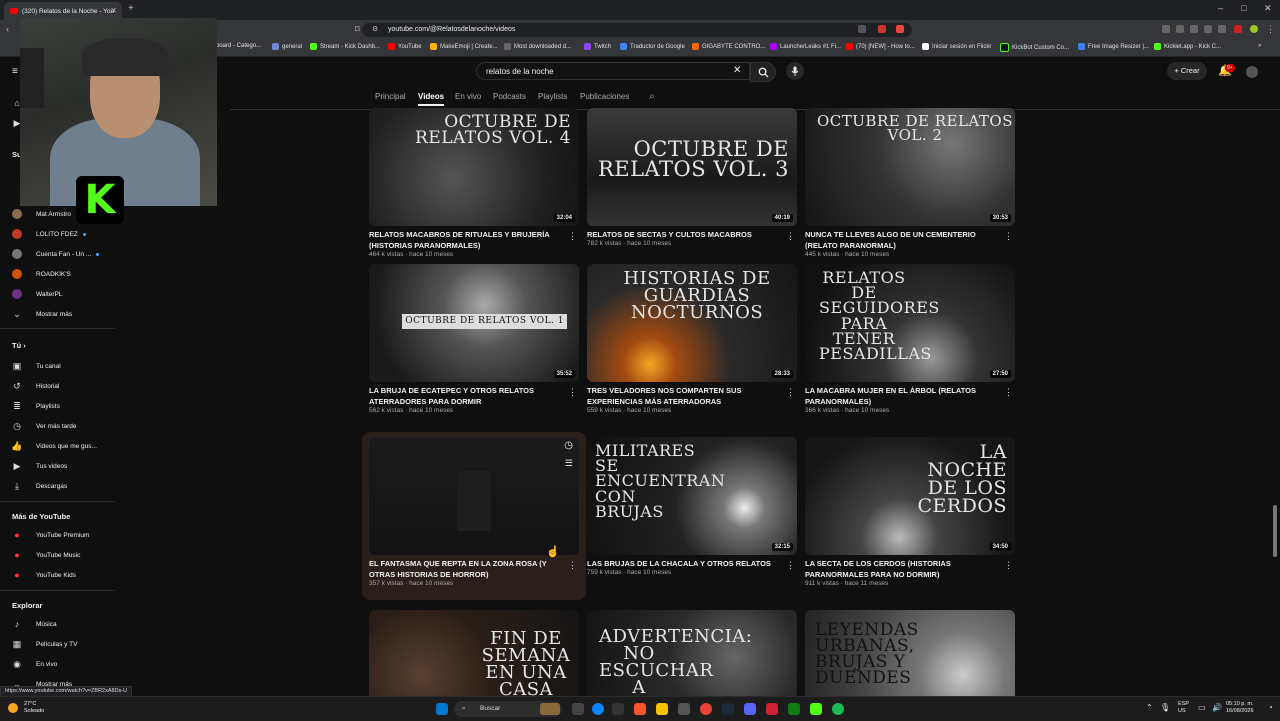 This screenshot has width=1280, height=721. What do you see at coordinates (728, 709) in the screenshot?
I see `steam-icon` at bounding box center [728, 709].